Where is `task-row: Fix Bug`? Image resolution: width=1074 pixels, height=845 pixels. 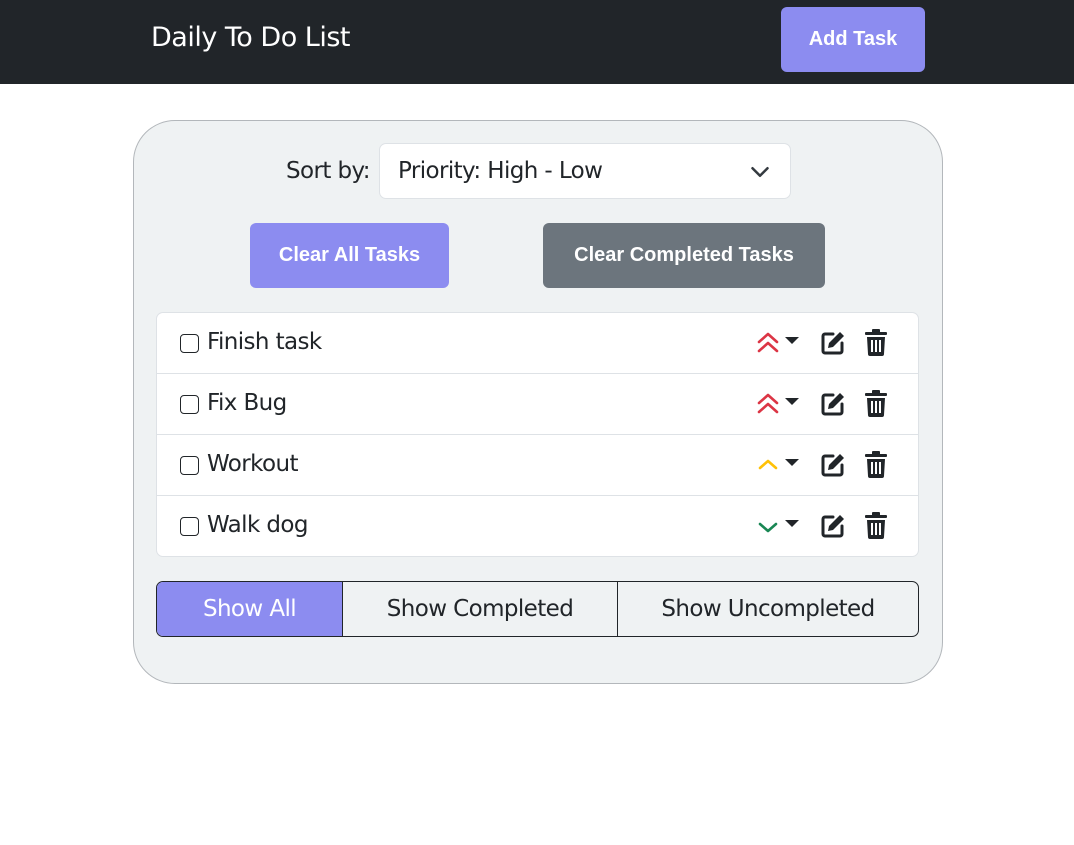 task-row: Fix Bug is located at coordinates (537, 404).